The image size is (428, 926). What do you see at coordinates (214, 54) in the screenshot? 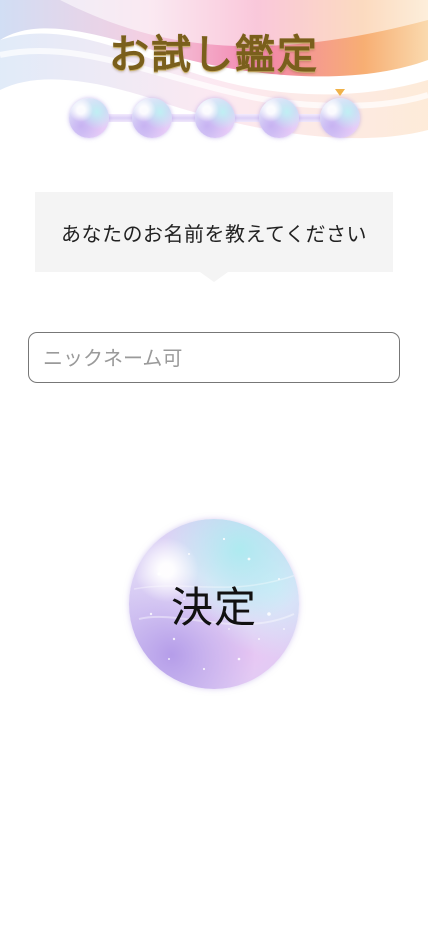
I see `page-title: お試し鑑定` at bounding box center [214, 54].